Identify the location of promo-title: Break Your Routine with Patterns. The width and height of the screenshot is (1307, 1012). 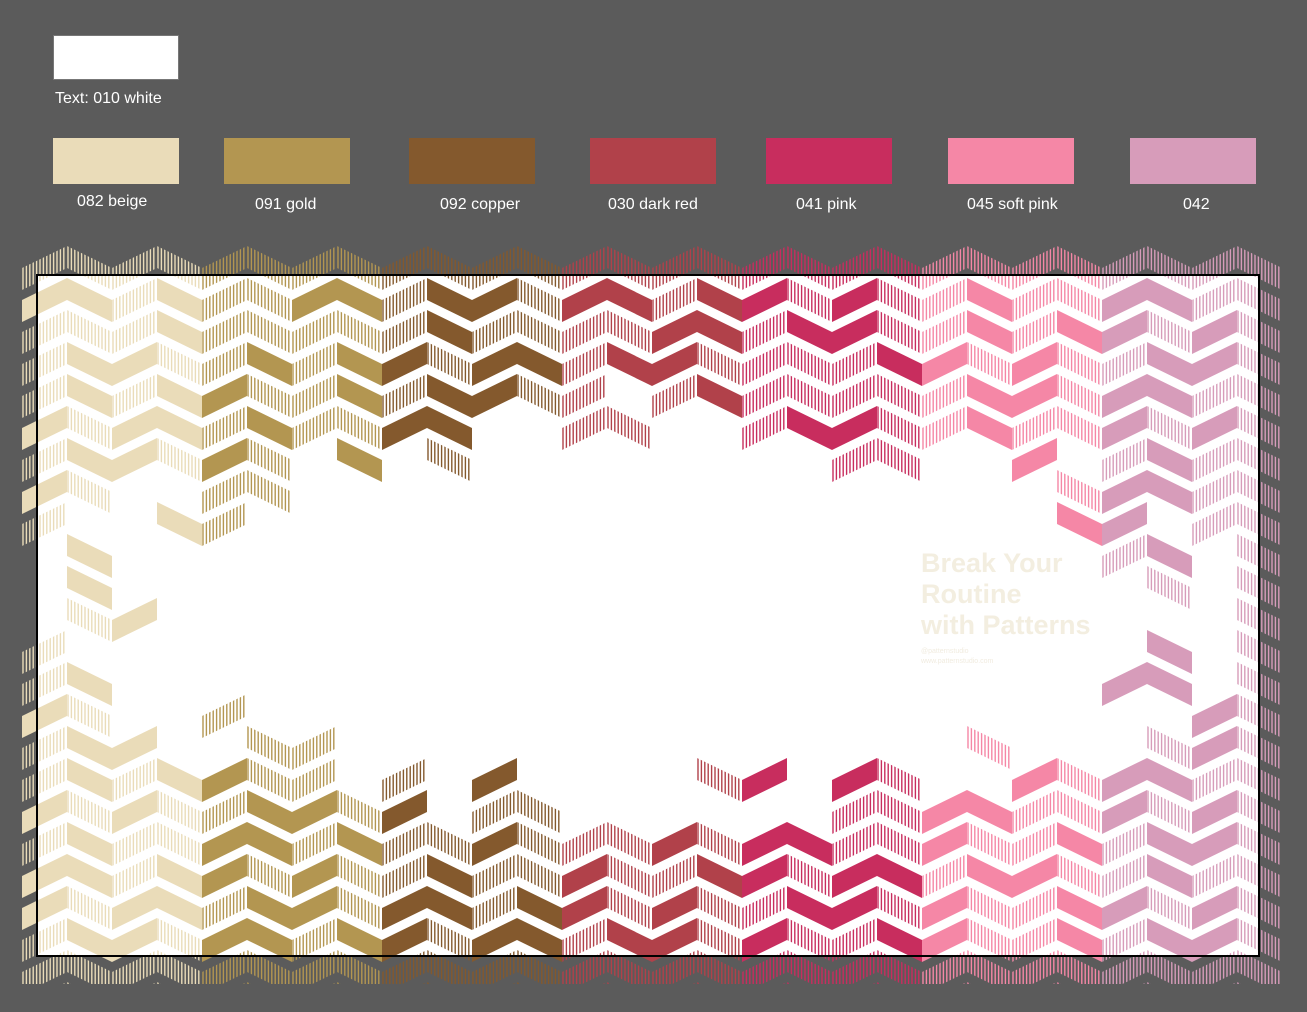
(1006, 594).